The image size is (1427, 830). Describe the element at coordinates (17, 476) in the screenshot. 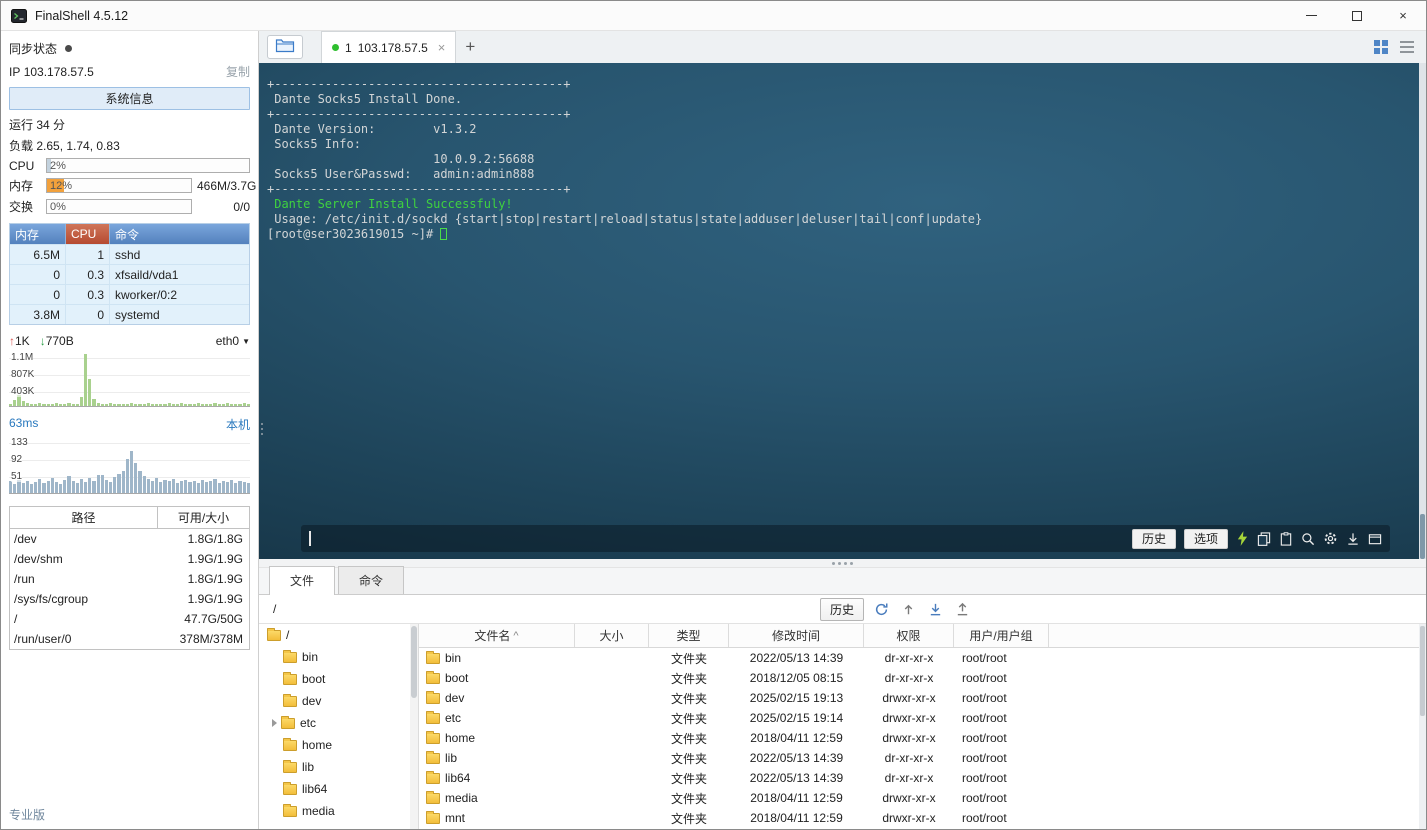

I see `ping-scale-3: 51` at that location.